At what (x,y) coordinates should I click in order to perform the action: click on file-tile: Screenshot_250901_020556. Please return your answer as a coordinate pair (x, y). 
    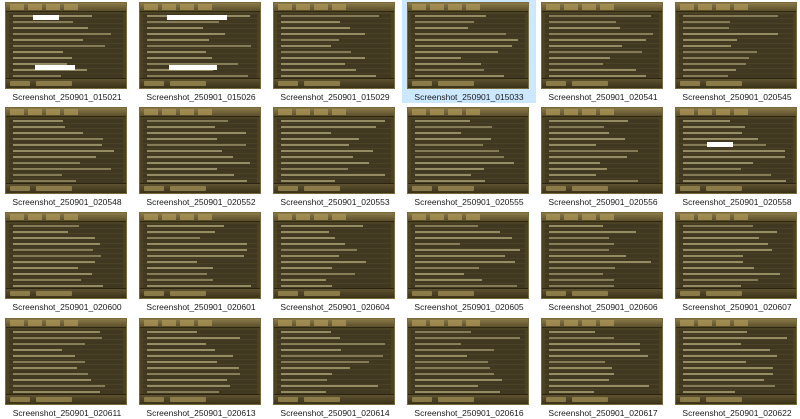
    Looking at the image, I should click on (603, 156).